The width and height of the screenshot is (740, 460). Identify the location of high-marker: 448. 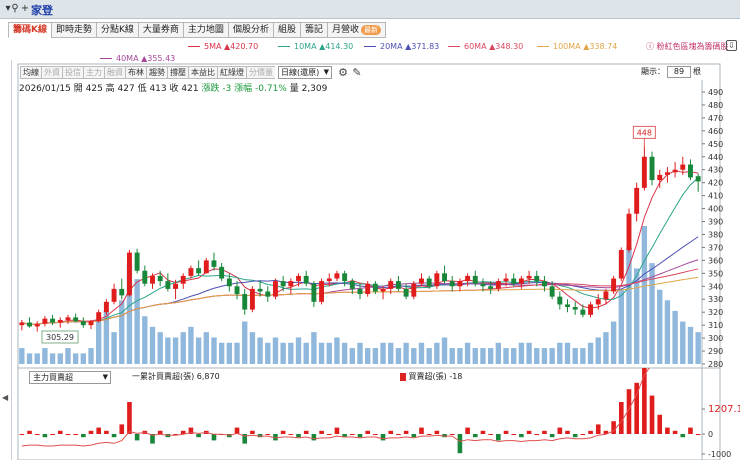
(644, 132).